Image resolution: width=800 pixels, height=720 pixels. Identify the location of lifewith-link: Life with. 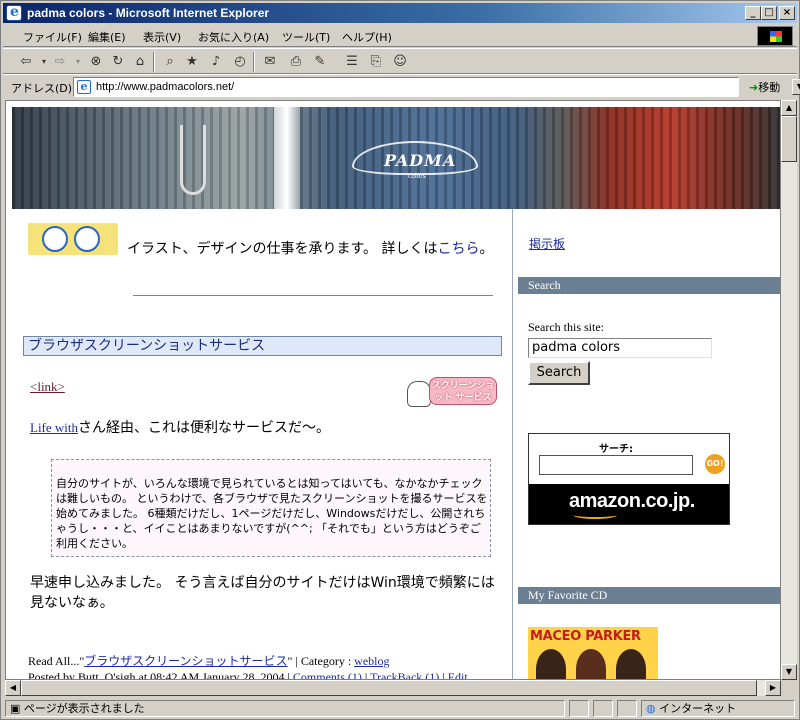
(54, 427).